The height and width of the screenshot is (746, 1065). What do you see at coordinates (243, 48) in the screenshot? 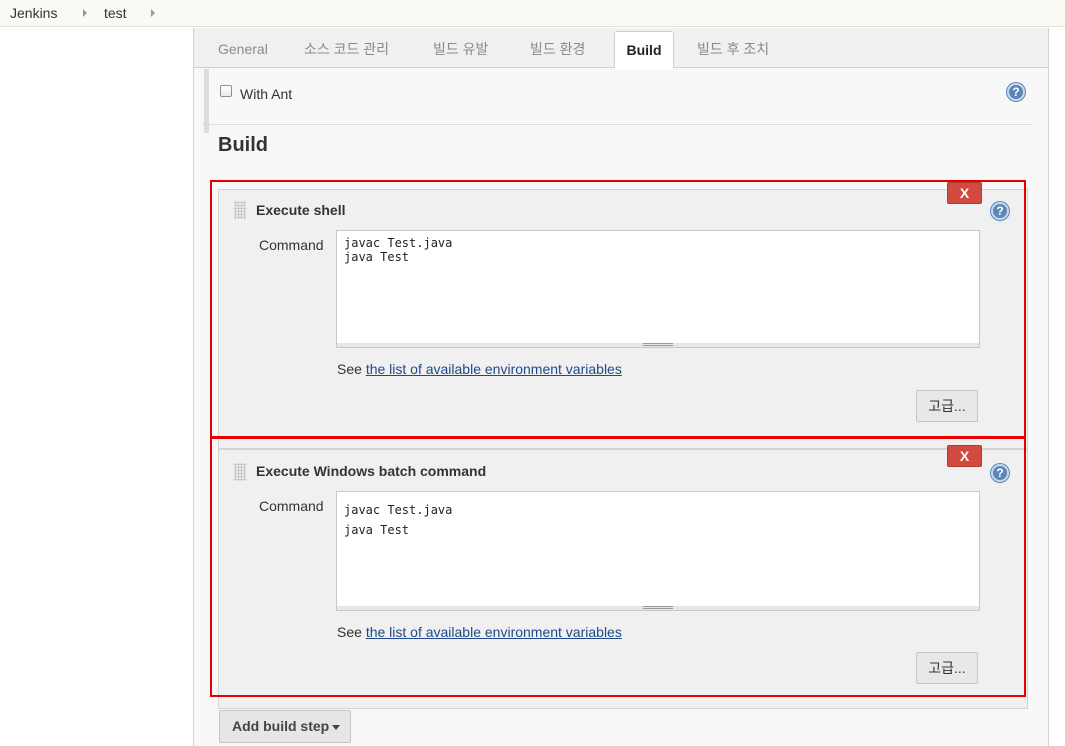
I see `tab-general: General` at bounding box center [243, 48].